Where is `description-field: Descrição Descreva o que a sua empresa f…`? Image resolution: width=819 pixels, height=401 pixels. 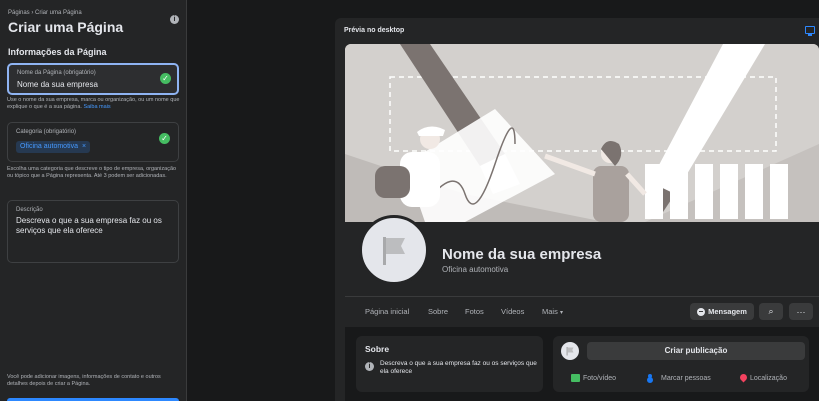 description-field: Descrição Descreva o que a sua empresa f… is located at coordinates (93, 231).